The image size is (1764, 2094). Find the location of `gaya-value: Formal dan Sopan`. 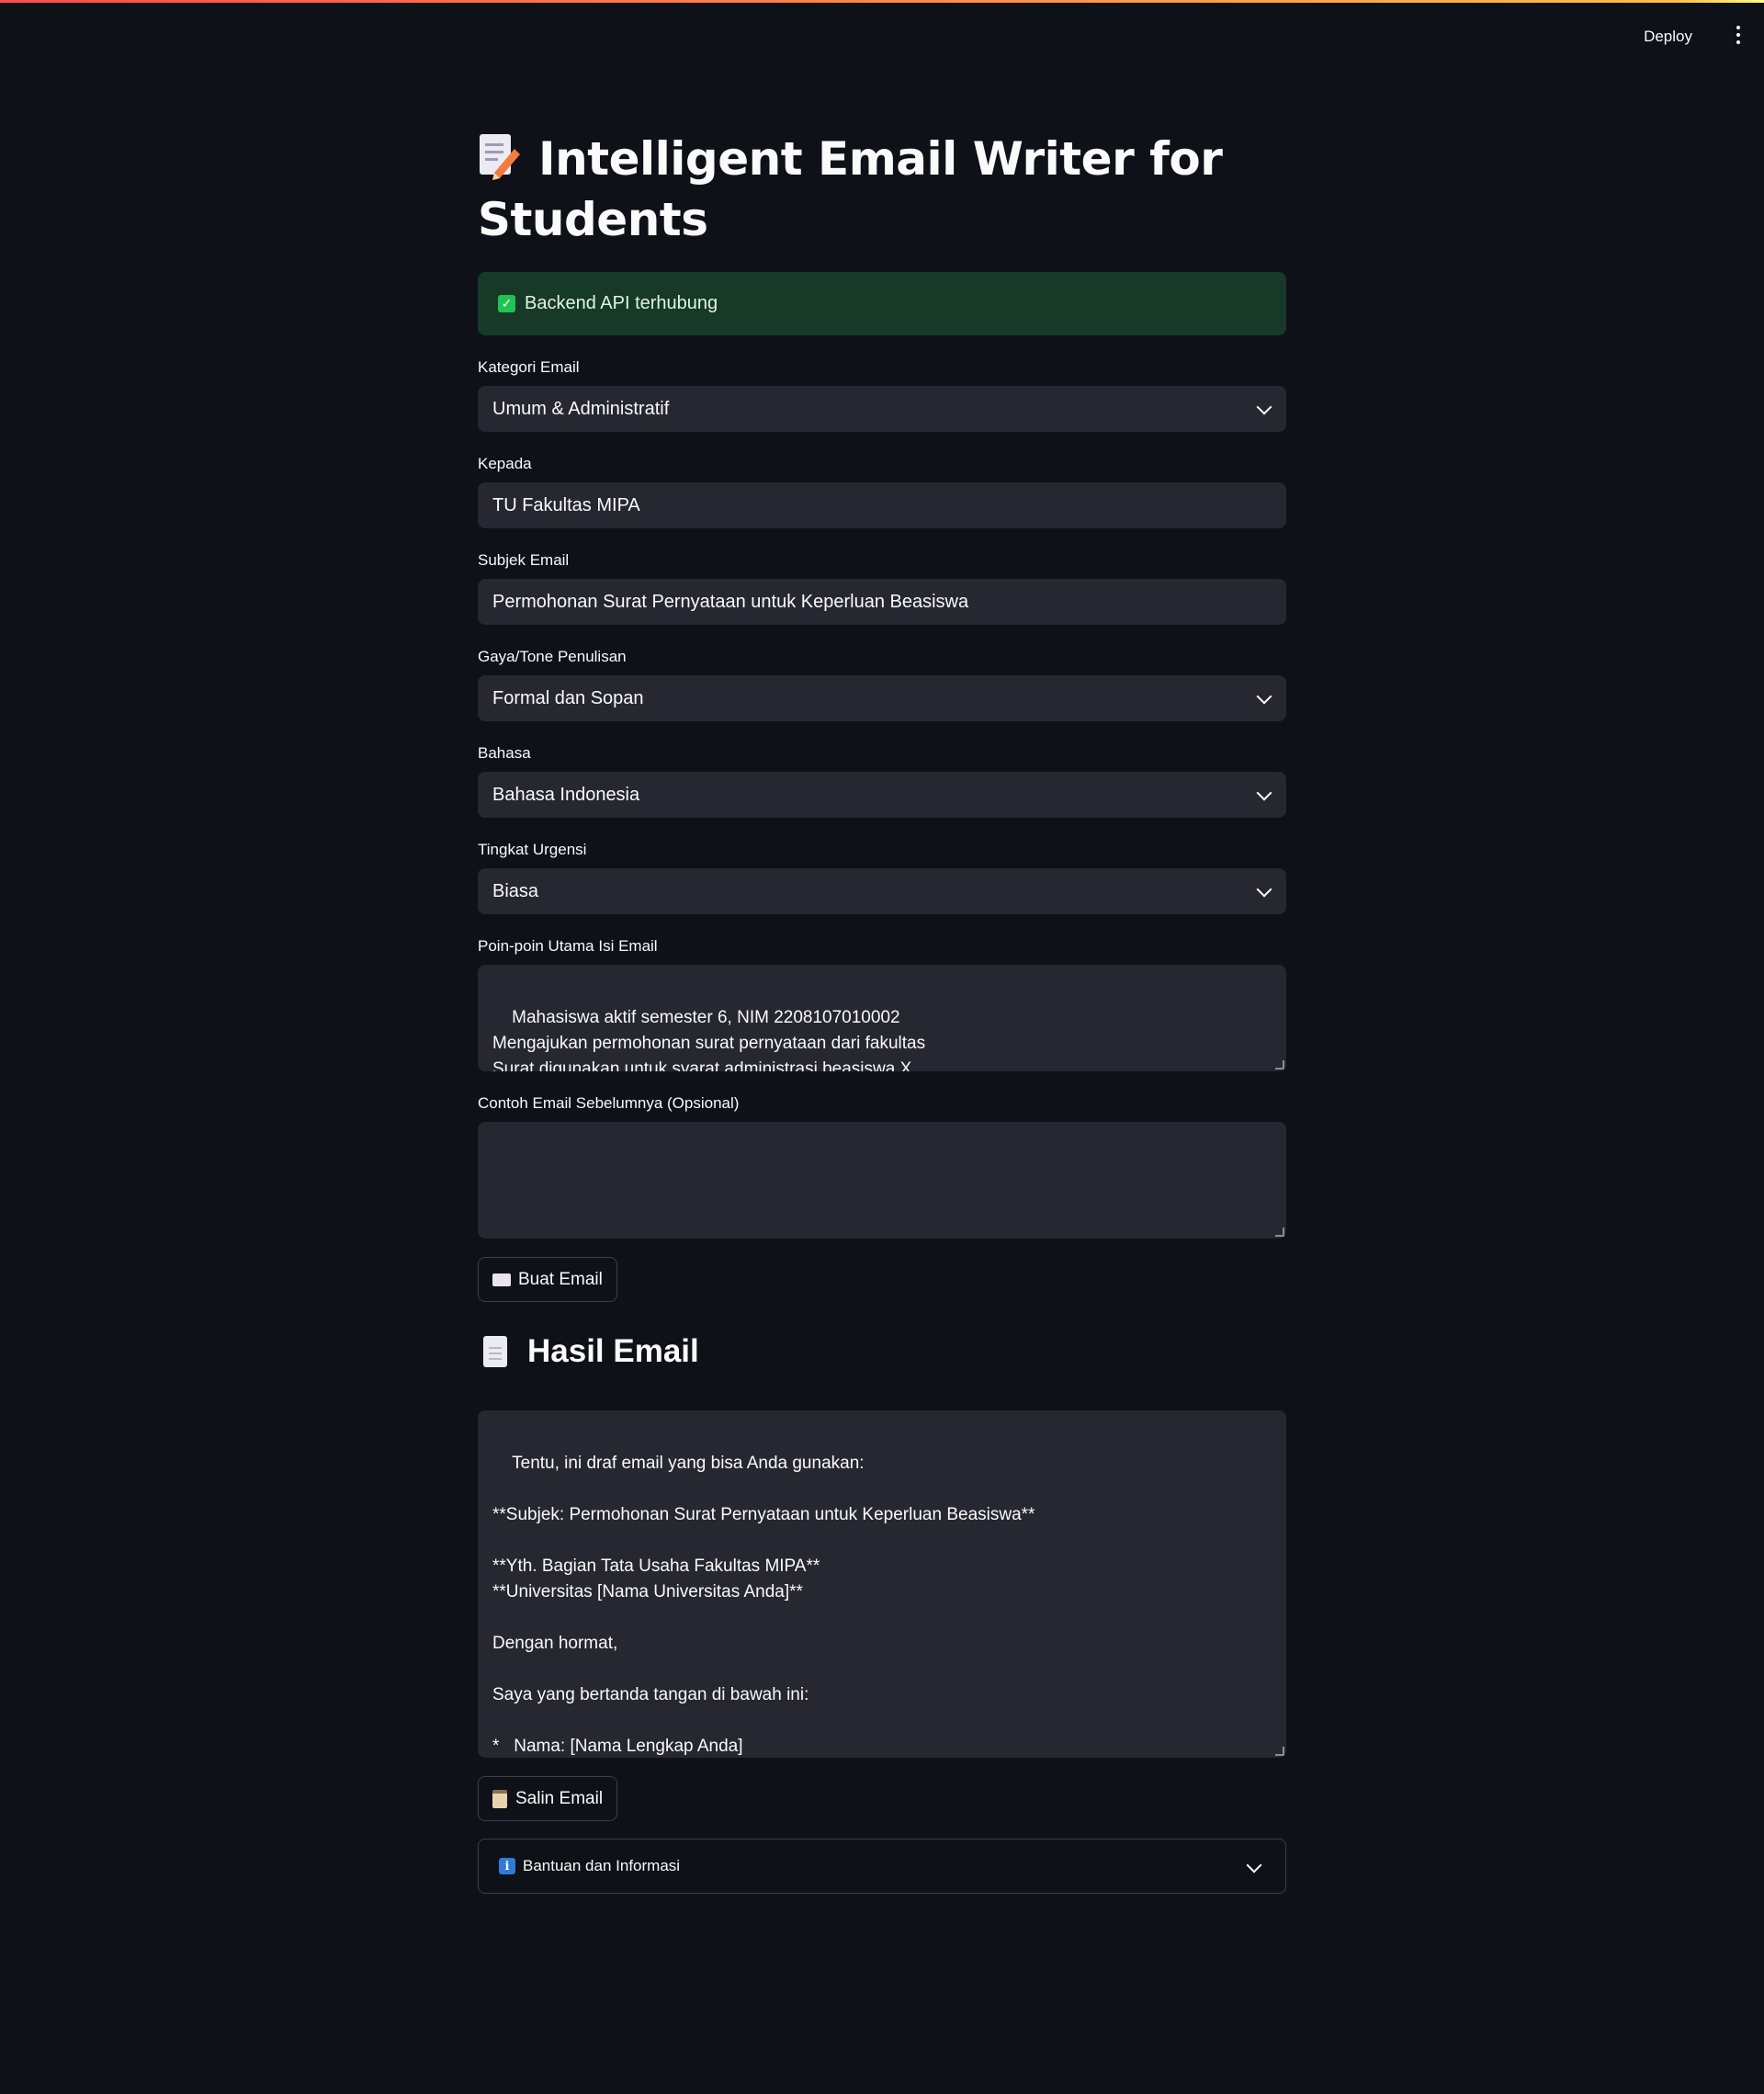

gaya-value: Formal dan Sopan is located at coordinates (568, 698).